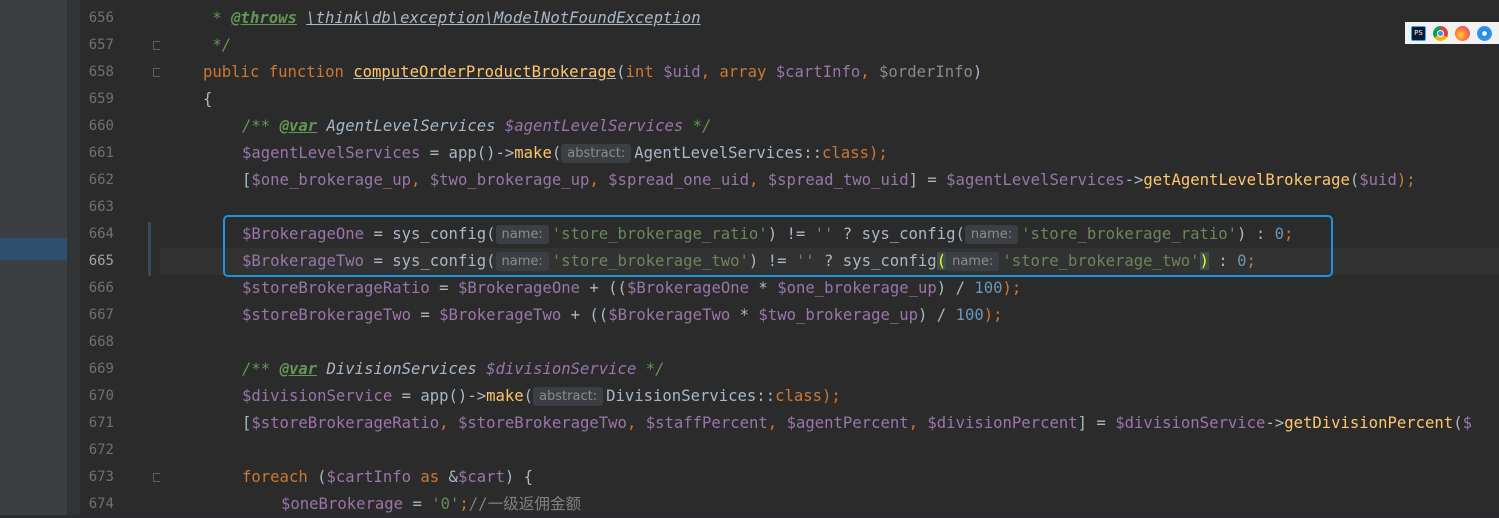 The height and width of the screenshot is (518, 1499). What do you see at coordinates (101, 504) in the screenshot?
I see `line-number: 674` at bounding box center [101, 504].